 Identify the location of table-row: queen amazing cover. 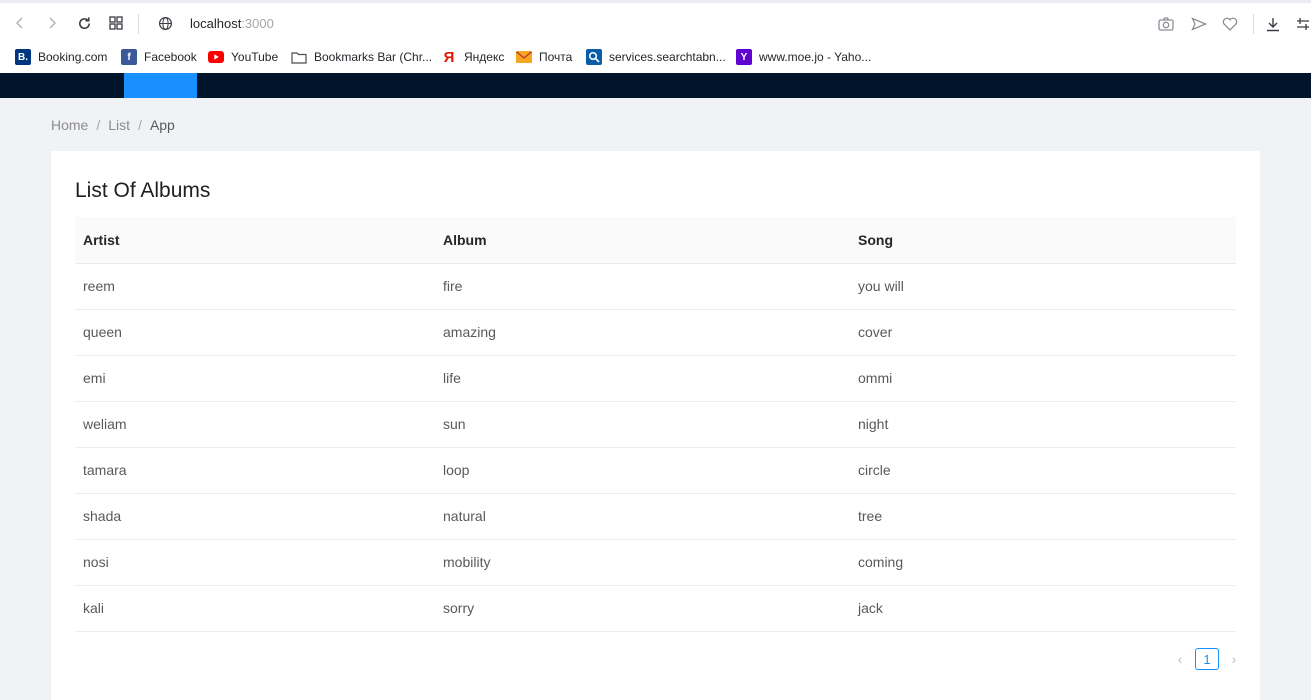
(655, 332).